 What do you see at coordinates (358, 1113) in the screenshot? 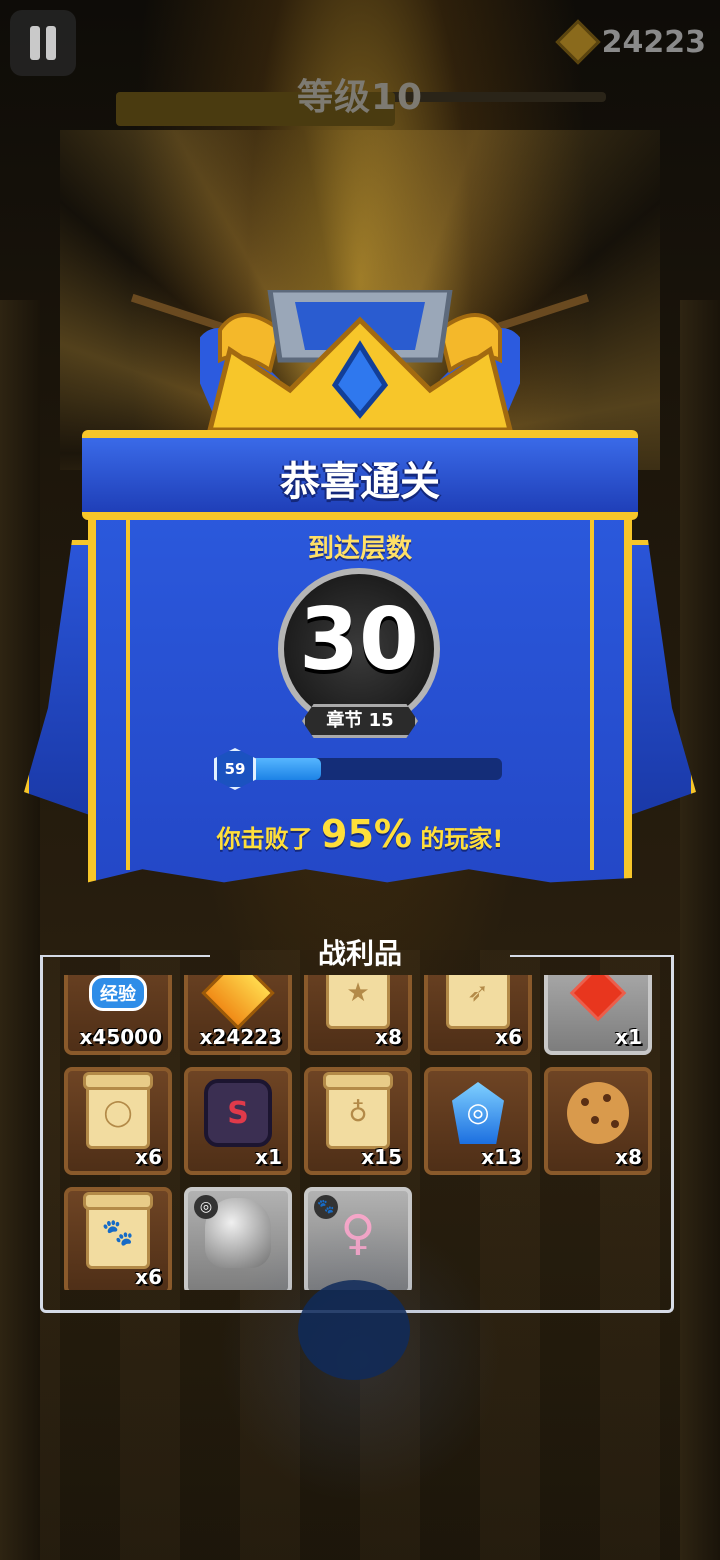
I see `amulet-scroll-icon: ♁` at bounding box center [358, 1113].